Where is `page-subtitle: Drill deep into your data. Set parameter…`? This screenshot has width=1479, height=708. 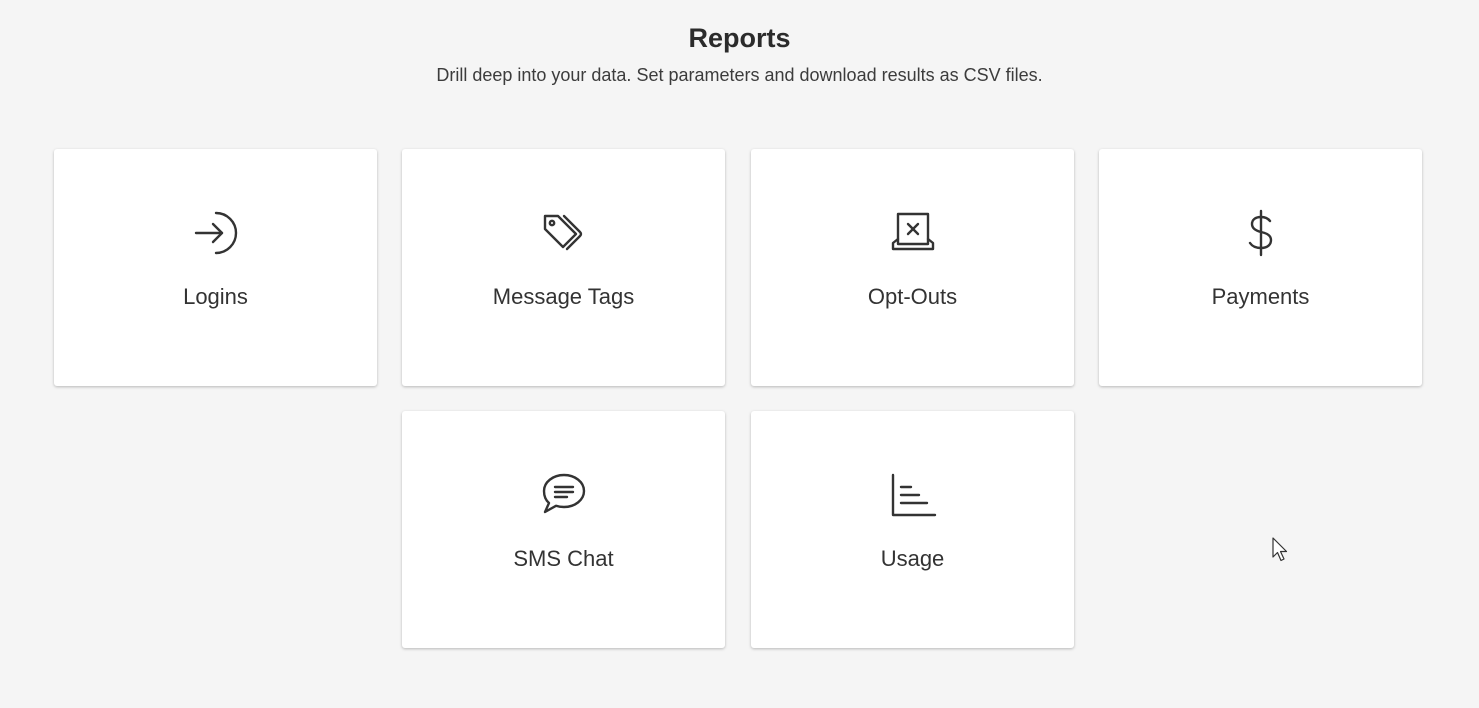
page-subtitle: Drill deep into your data. Set parameter… is located at coordinates (739, 75).